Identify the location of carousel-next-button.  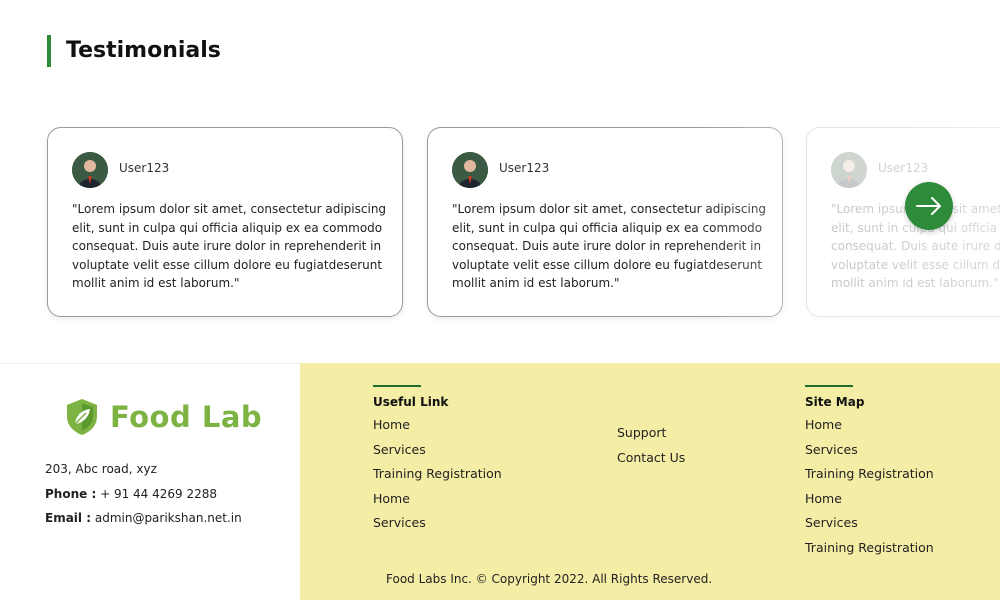
(929, 206).